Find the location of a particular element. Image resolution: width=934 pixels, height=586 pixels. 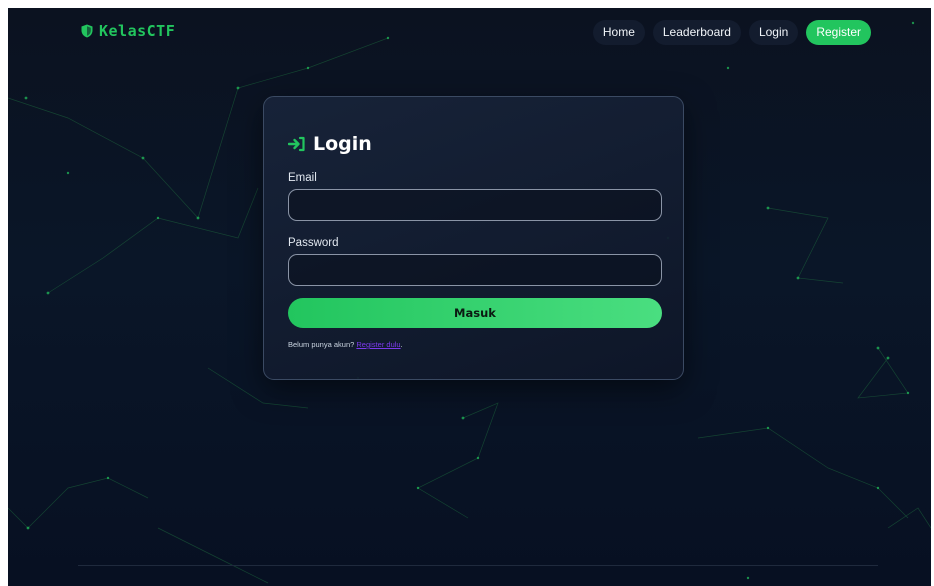

nav-leaderboard-link: Leaderboard is located at coordinates (696, 32).